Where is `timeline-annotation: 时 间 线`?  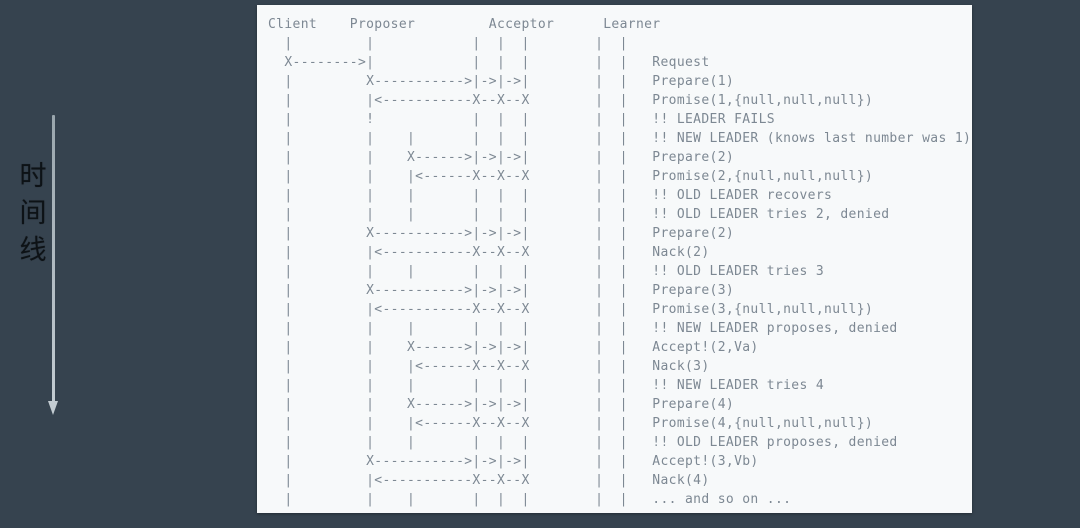 timeline-annotation: 时 间 线 is located at coordinates (55, 270).